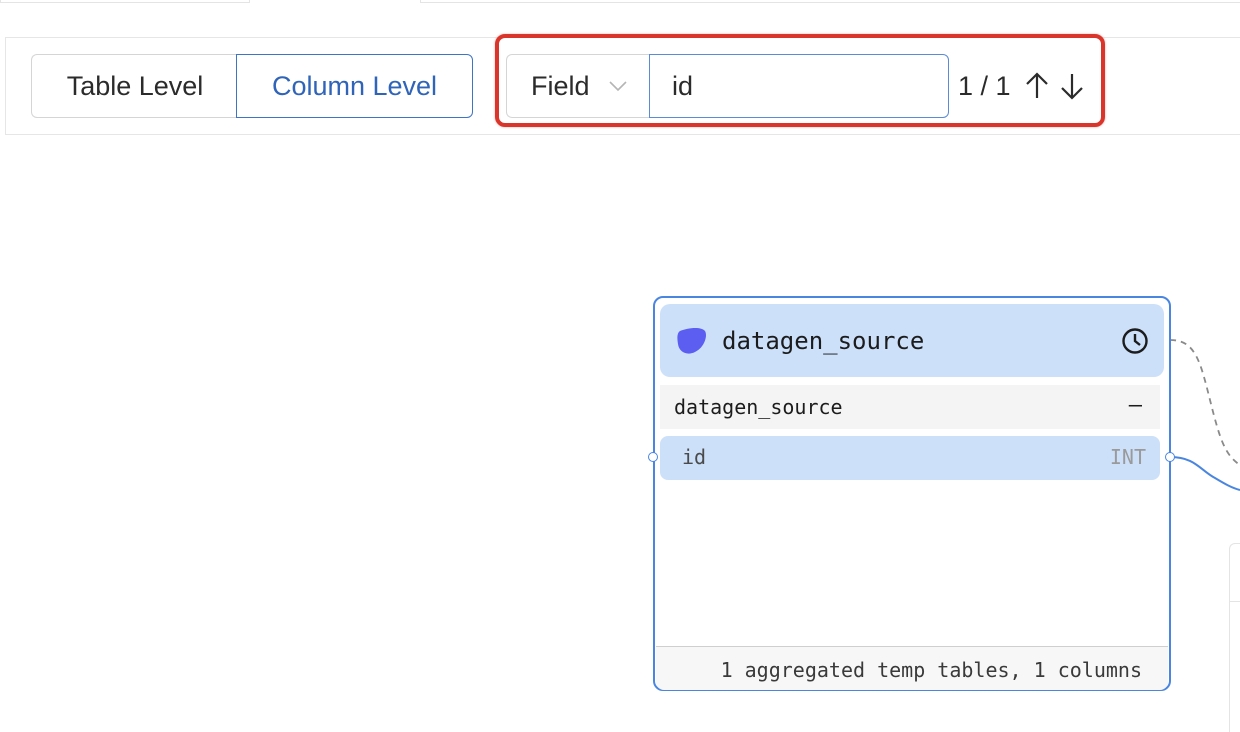  Describe the element at coordinates (653, 457) in the screenshot. I see `column-input-port` at that location.